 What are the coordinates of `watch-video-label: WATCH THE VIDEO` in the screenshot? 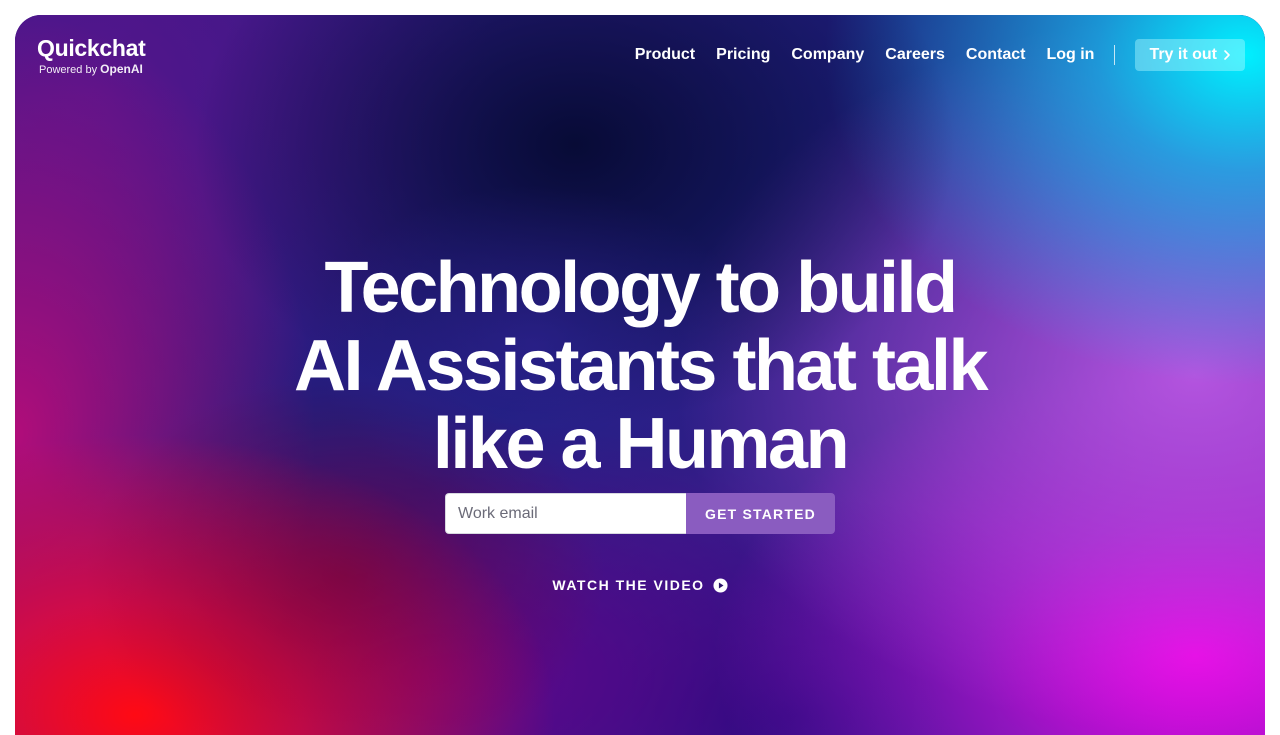 It's located at (628, 585).